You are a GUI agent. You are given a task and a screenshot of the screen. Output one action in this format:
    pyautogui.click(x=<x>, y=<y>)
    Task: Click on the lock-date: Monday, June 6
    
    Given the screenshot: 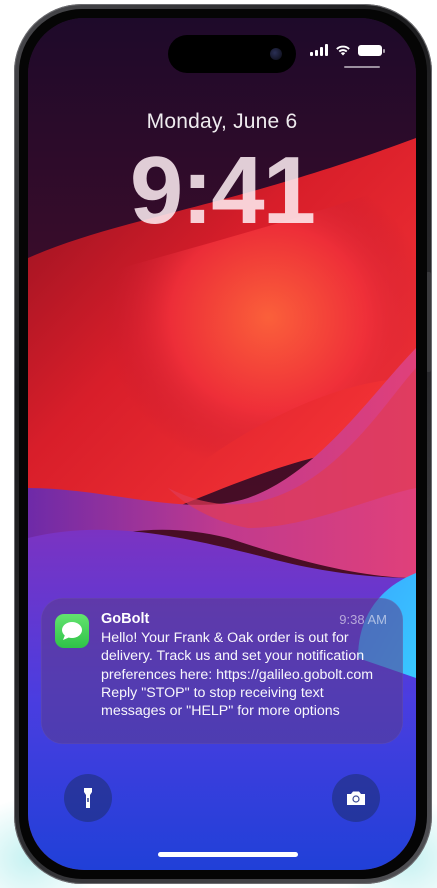 What is the action you would take?
    pyautogui.click(x=222, y=121)
    